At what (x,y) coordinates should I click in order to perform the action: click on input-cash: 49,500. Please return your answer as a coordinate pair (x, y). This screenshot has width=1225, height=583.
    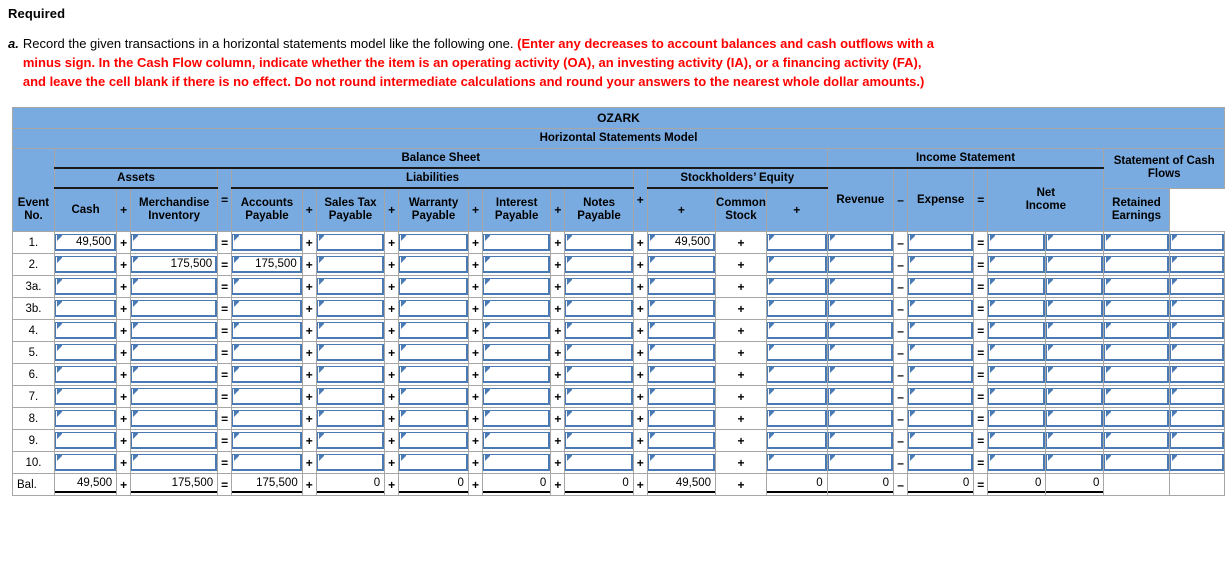
    Looking at the image, I should click on (85, 242).